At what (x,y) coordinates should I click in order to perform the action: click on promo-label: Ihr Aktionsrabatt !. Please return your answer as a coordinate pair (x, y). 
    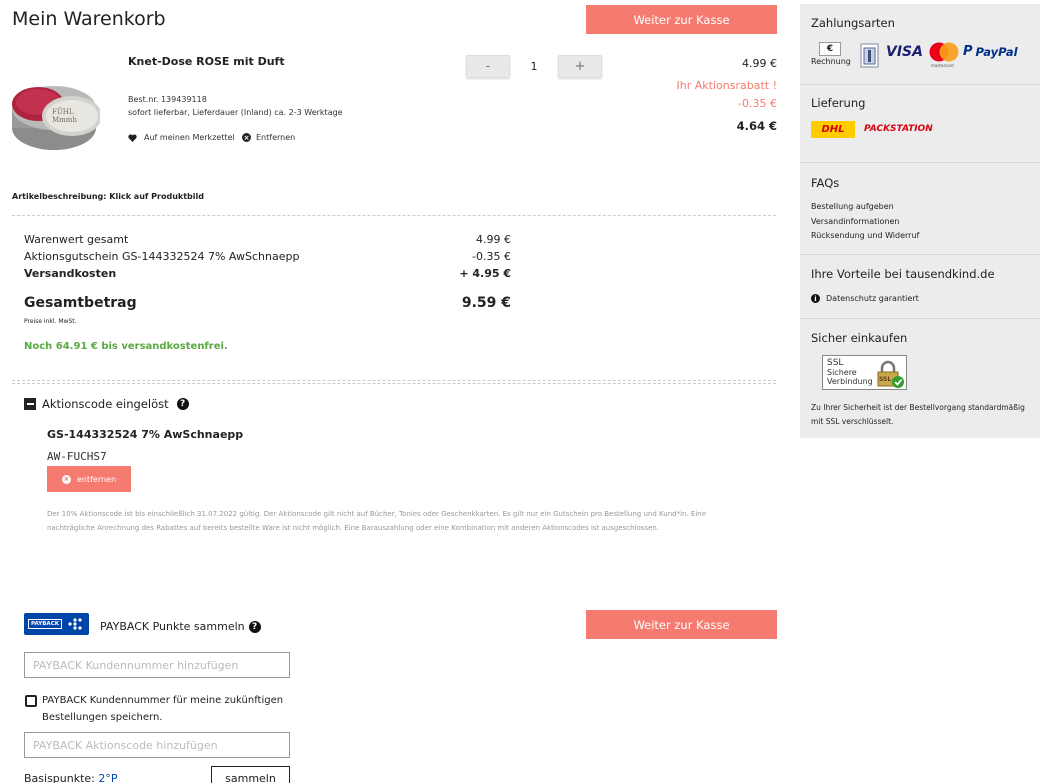
    Looking at the image, I should click on (726, 85).